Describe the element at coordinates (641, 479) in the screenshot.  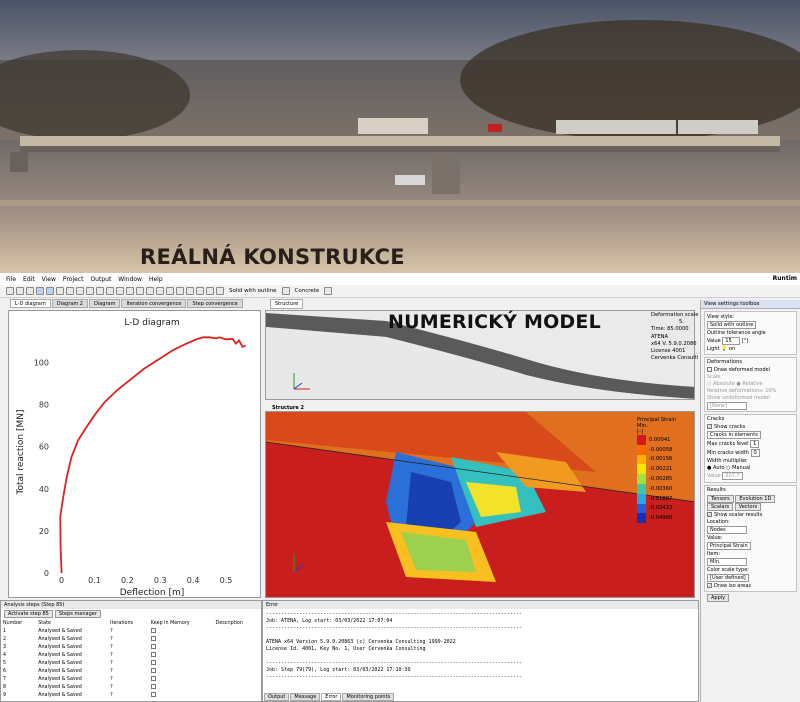
I see `legend-swatch` at that location.